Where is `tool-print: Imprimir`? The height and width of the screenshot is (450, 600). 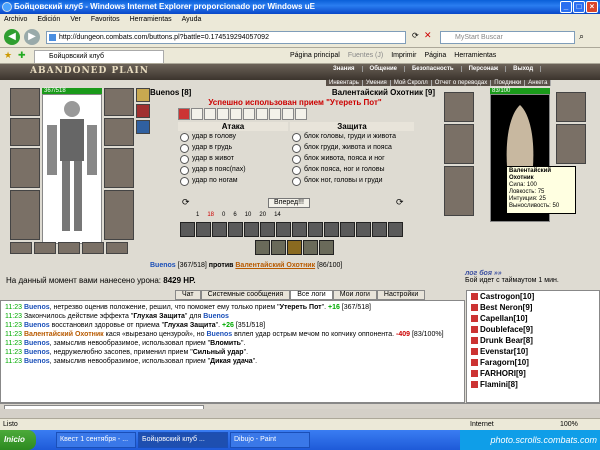 tool-print: Imprimir is located at coordinates (403, 56).